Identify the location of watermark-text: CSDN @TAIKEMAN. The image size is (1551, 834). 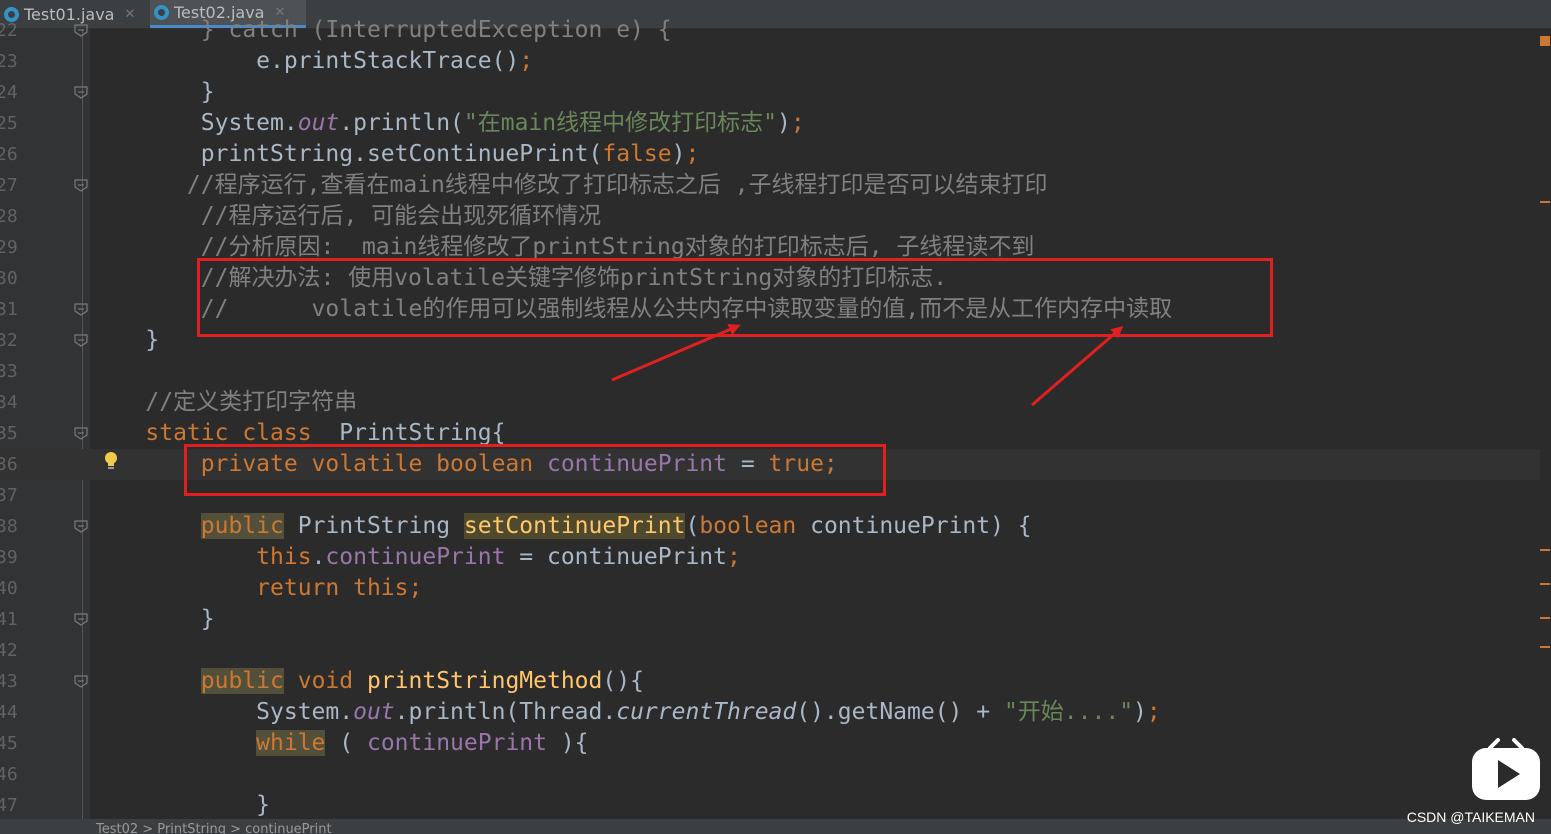
(1470, 817).